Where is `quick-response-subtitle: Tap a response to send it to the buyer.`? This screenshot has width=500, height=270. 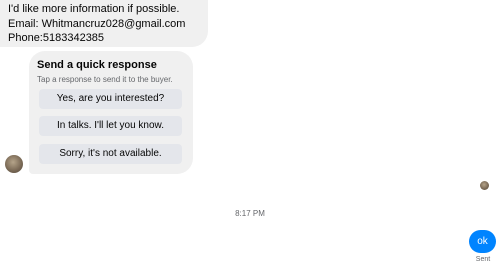 quick-response-subtitle: Tap a response to send it to the buyer. is located at coordinates (105, 79).